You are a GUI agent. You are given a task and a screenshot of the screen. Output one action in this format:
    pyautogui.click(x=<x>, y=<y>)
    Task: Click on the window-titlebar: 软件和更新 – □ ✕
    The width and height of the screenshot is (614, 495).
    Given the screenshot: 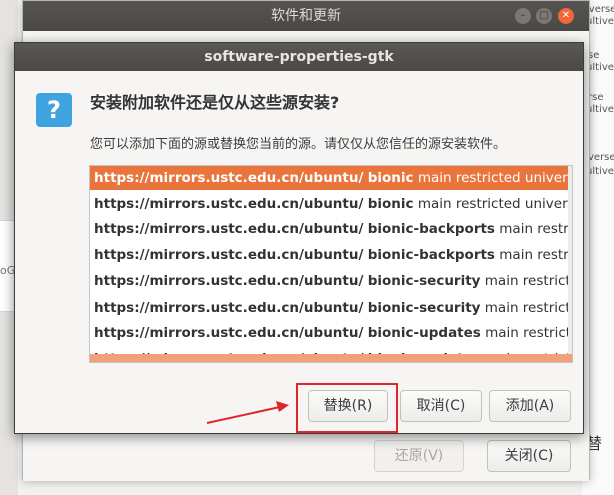 What is the action you would take?
    pyautogui.click(x=306, y=16)
    